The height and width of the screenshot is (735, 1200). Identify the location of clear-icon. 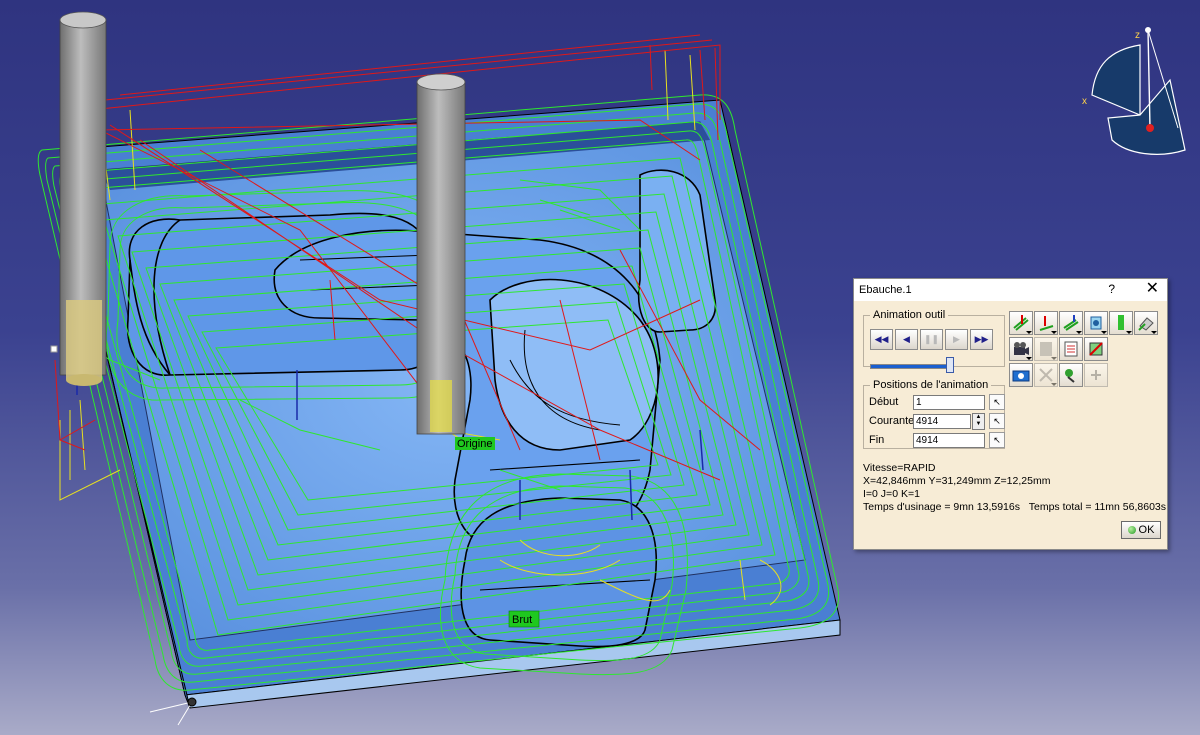
(1096, 375).